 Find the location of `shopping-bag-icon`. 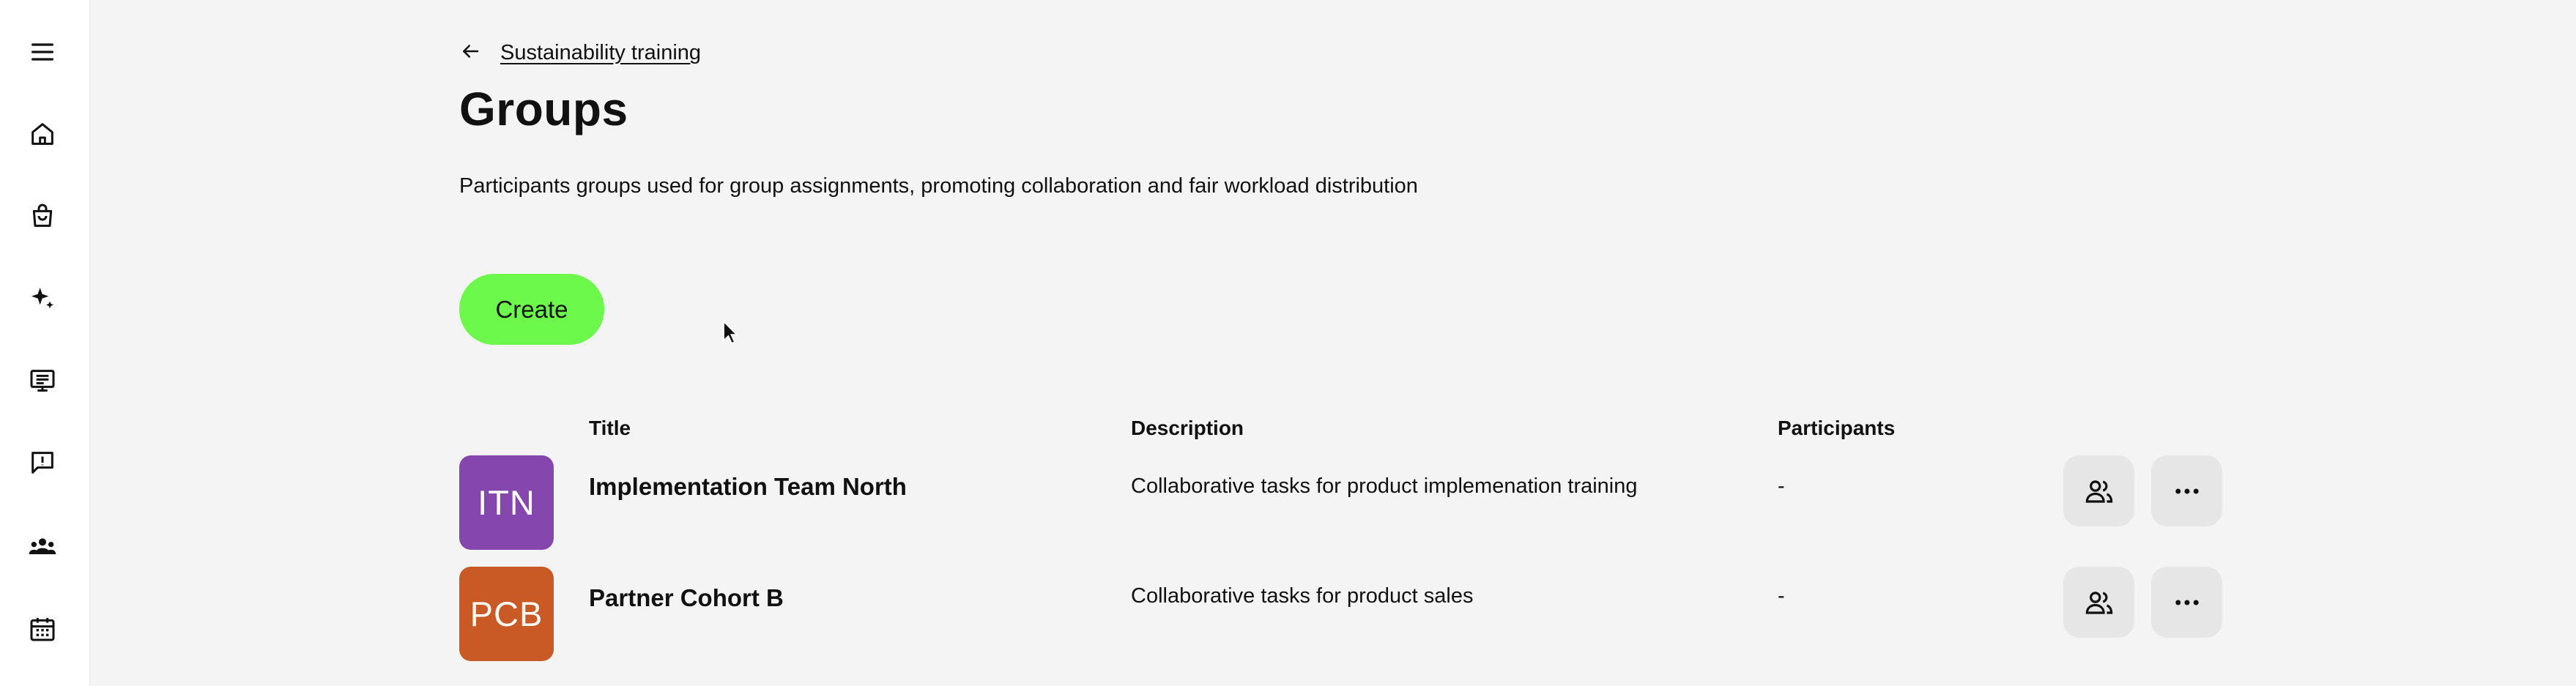

shopping-bag-icon is located at coordinates (42, 216).